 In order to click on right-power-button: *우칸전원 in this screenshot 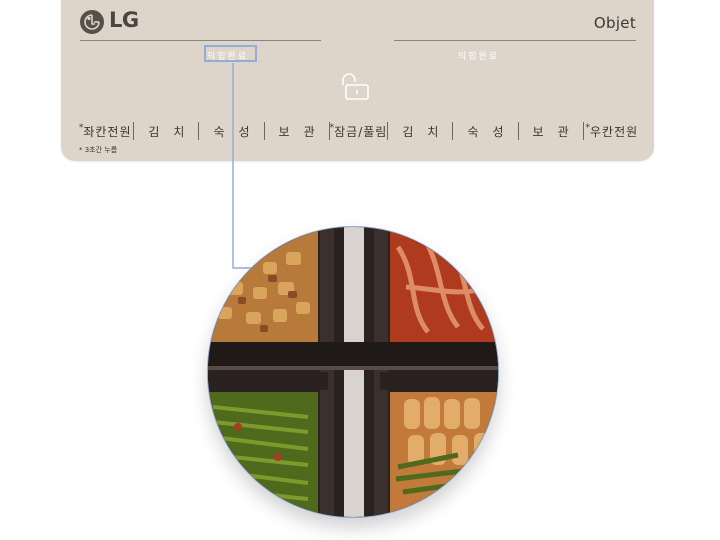, I will do `click(612, 131)`.